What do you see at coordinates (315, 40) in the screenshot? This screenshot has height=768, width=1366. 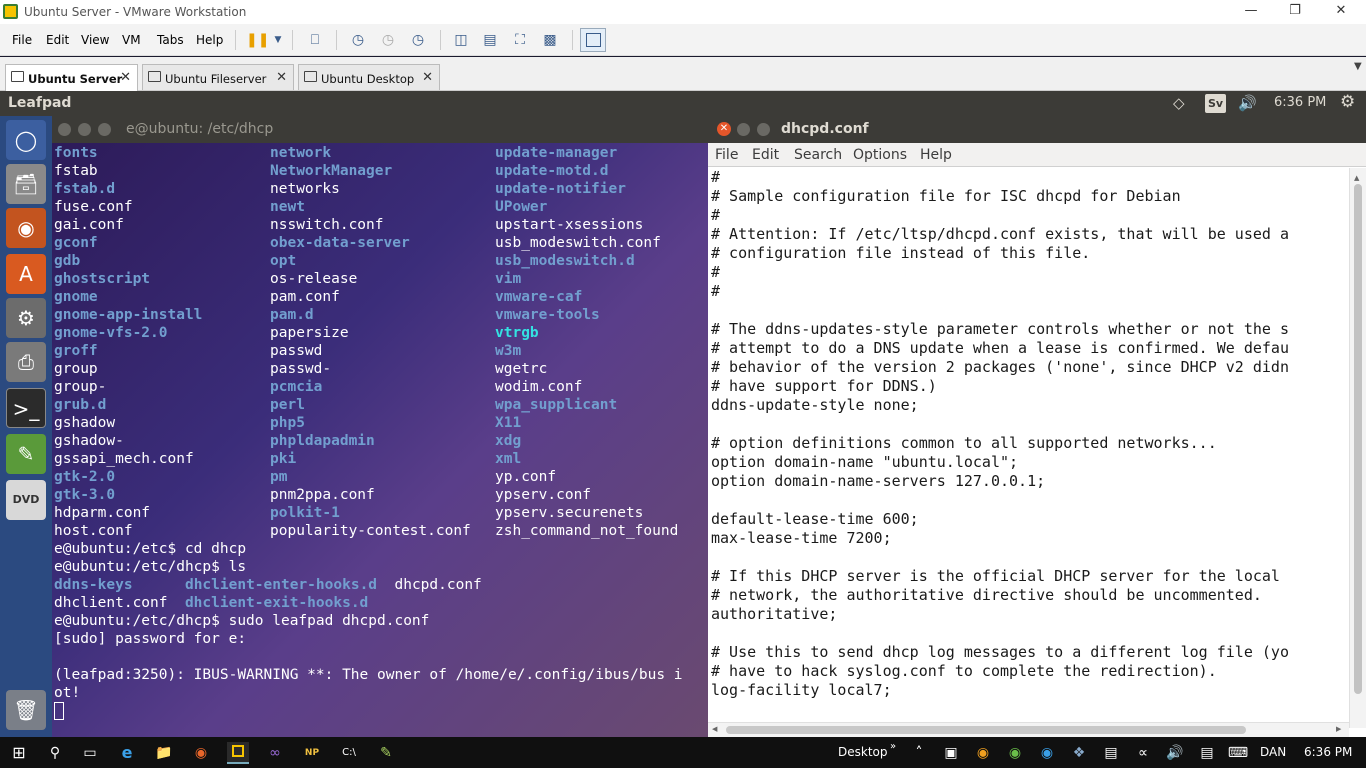 I see `send-ctrl-alt-del-icon: ⎕` at bounding box center [315, 40].